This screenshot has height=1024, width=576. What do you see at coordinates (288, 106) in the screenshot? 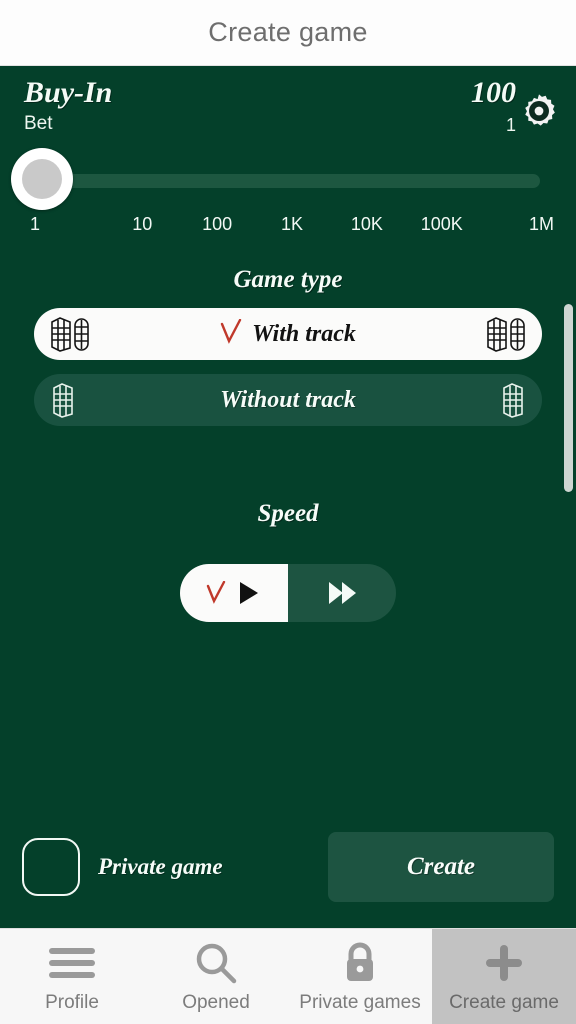
I see `buyin-section: Buy-In Bet 100 1` at bounding box center [288, 106].